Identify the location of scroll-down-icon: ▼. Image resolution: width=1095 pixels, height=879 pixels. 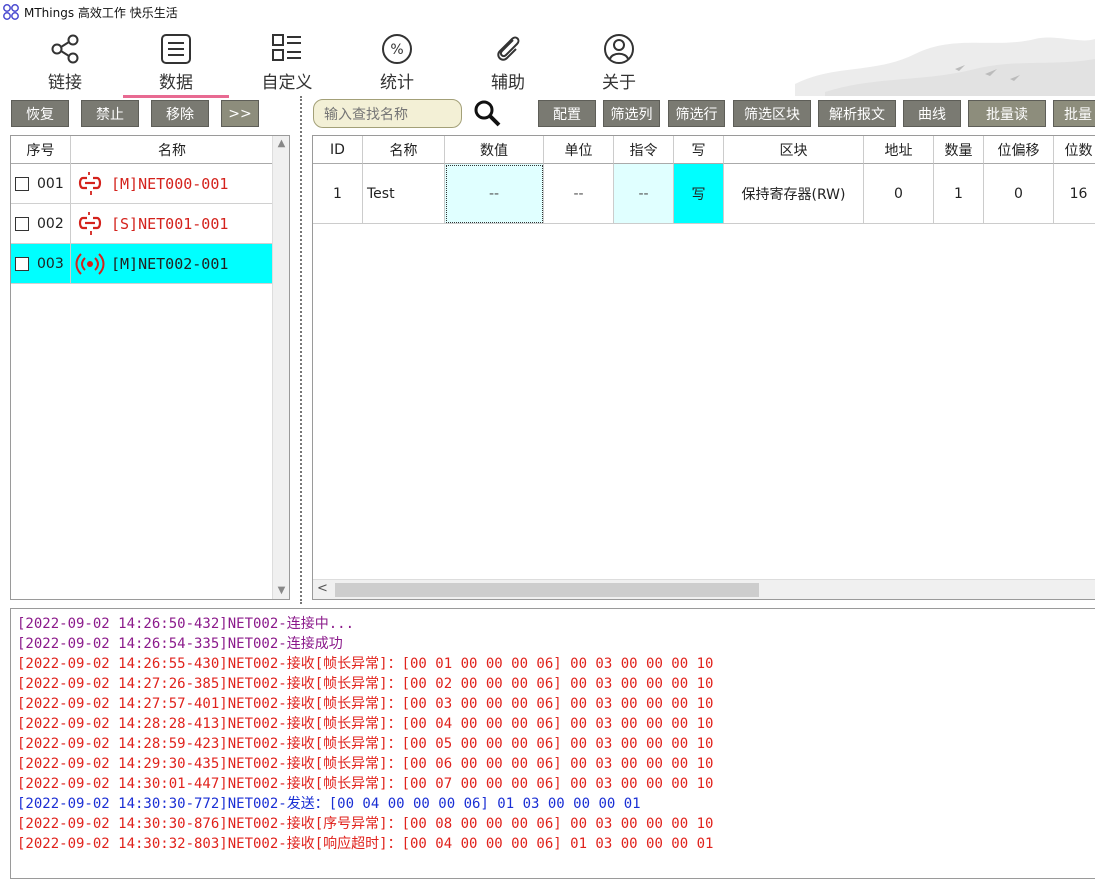
(281, 591).